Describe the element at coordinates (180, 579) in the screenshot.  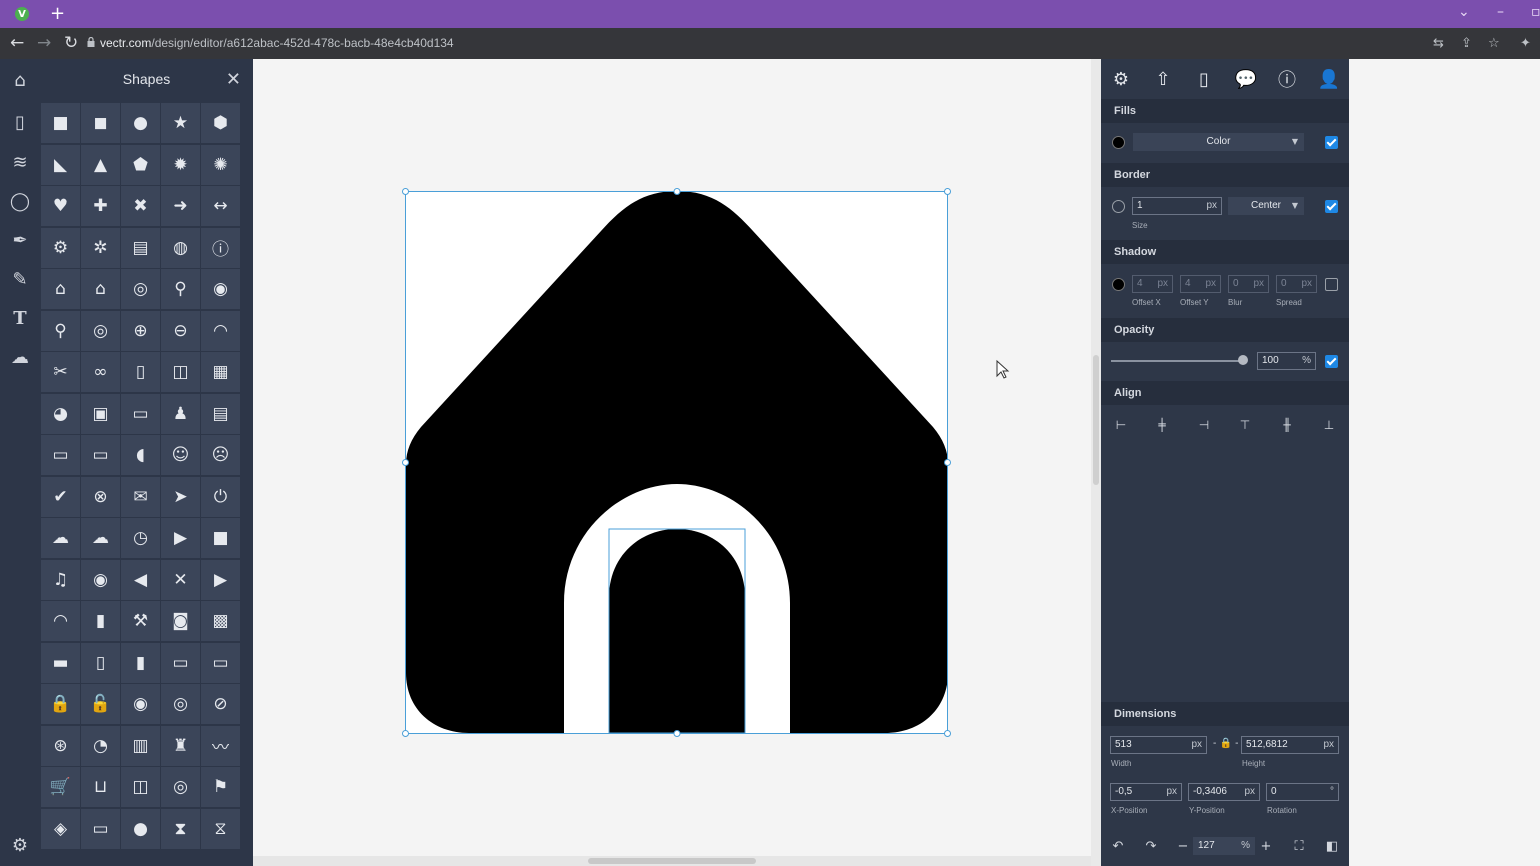
I see `mute-icon: ✕` at that location.